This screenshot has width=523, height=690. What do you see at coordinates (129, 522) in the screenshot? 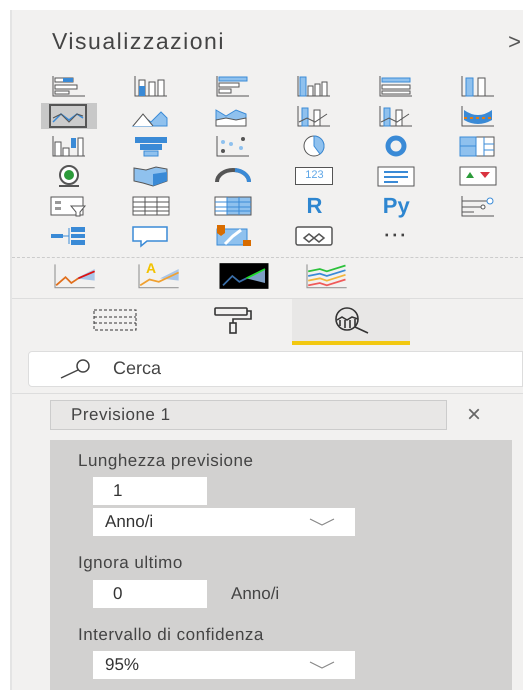
I see `dropdown-value: Anno/i` at bounding box center [129, 522].